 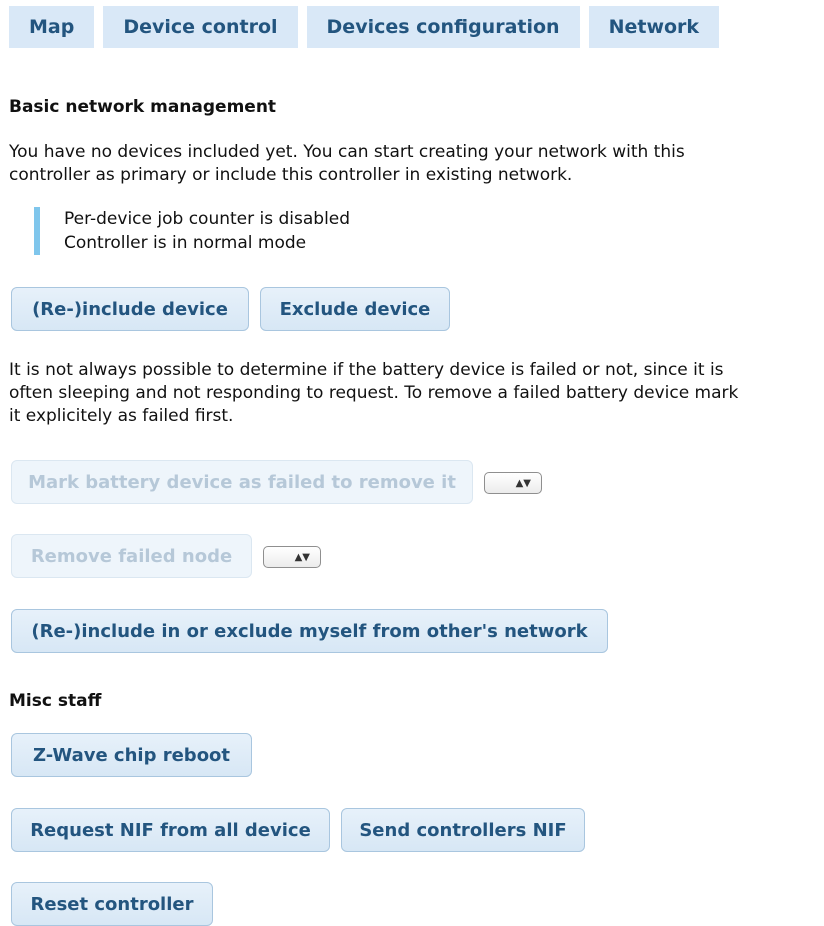 What do you see at coordinates (131, 755) in the screenshot?
I see `zwave-chip-reboot-button: Z-Wave chip reboot` at bounding box center [131, 755].